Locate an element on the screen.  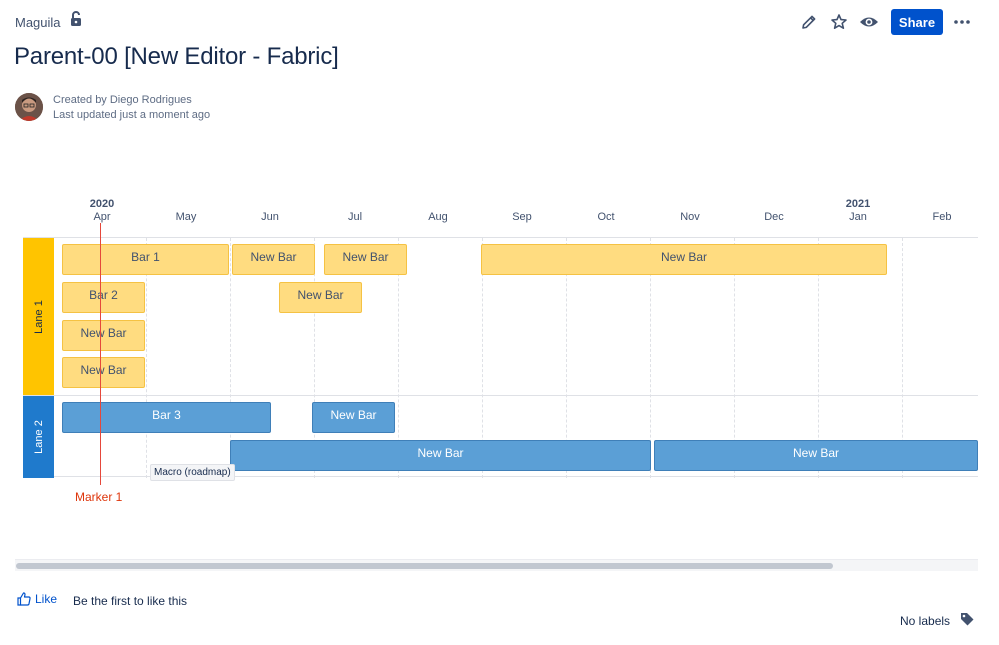
like-button: Like is located at coordinates (36, 599).